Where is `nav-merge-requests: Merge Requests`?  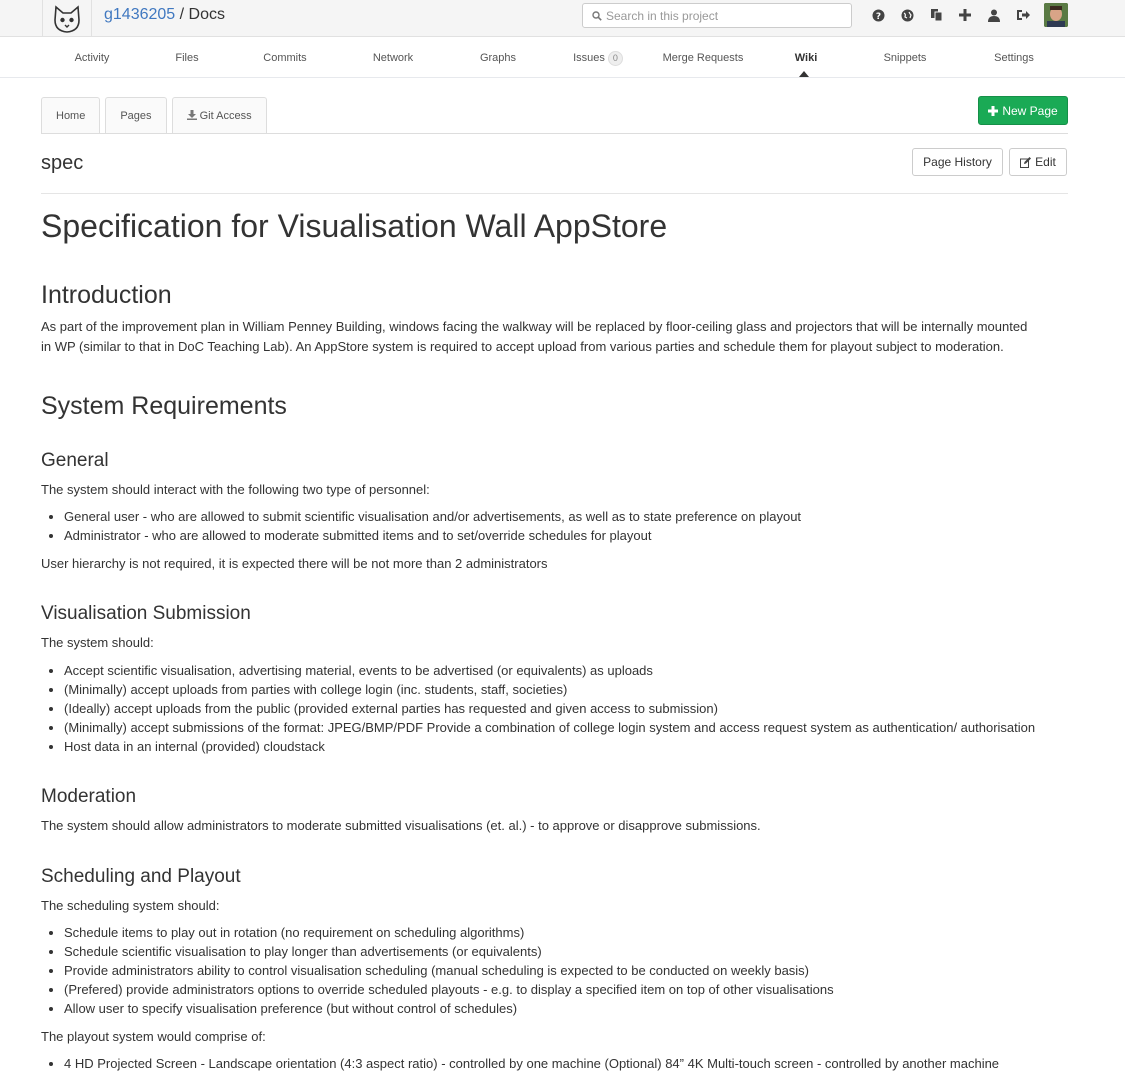 nav-merge-requests: Merge Requests is located at coordinates (703, 58).